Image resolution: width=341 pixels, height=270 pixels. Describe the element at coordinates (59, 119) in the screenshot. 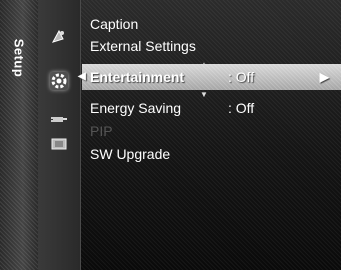

I see `plug-icon` at that location.